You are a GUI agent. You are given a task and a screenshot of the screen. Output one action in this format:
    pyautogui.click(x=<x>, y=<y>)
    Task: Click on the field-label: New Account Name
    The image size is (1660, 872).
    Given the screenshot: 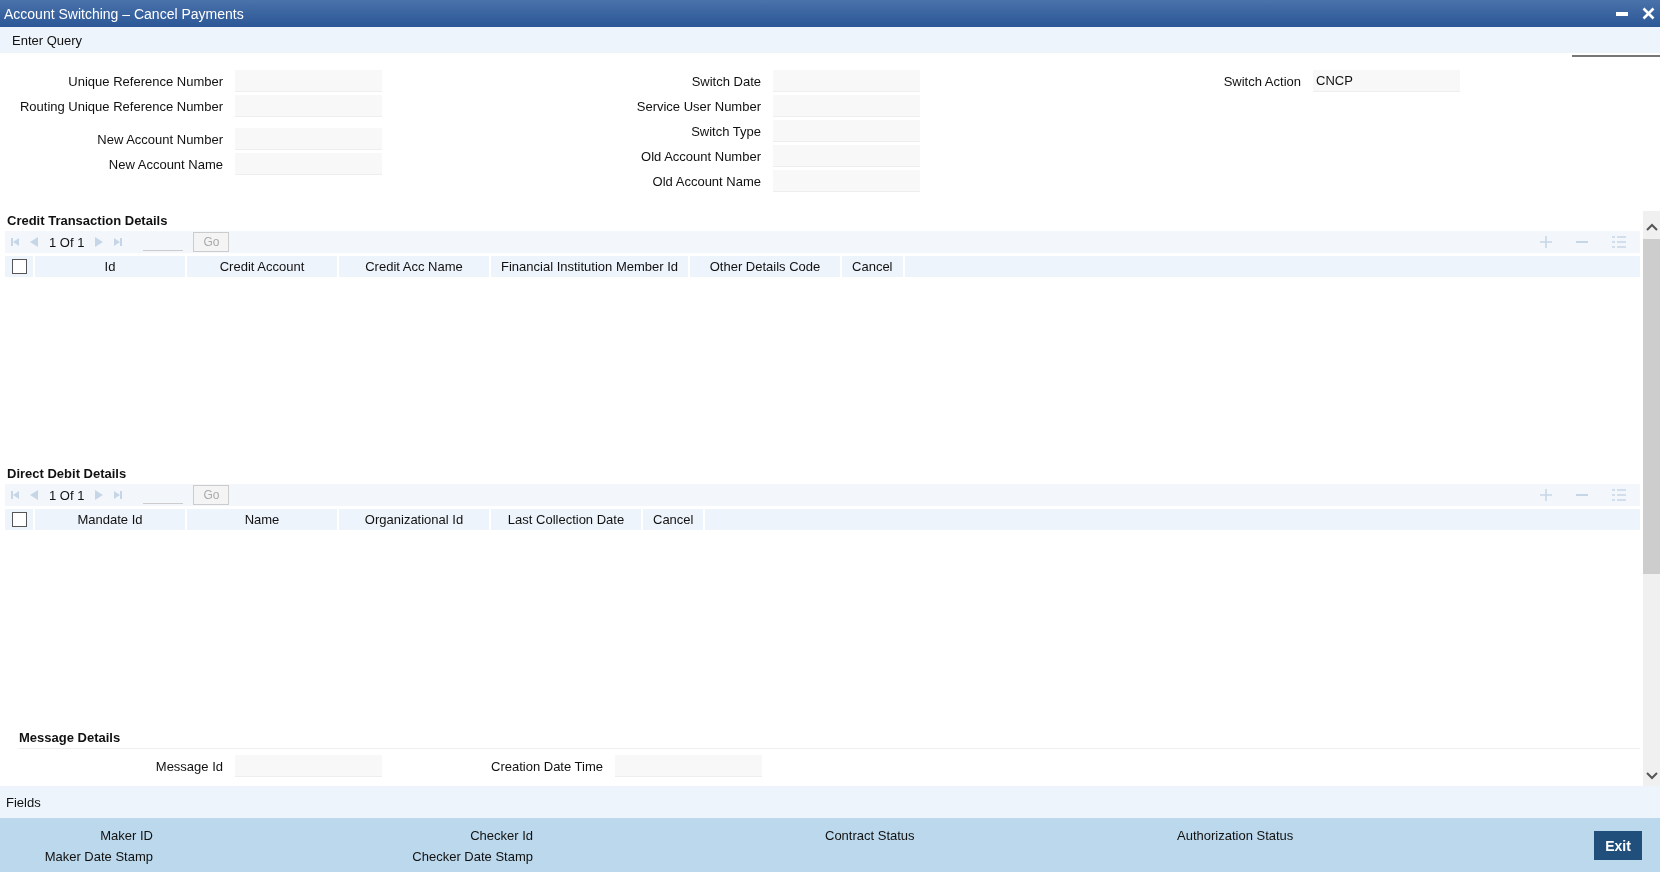 What is the action you would take?
    pyautogui.click(x=165, y=164)
    